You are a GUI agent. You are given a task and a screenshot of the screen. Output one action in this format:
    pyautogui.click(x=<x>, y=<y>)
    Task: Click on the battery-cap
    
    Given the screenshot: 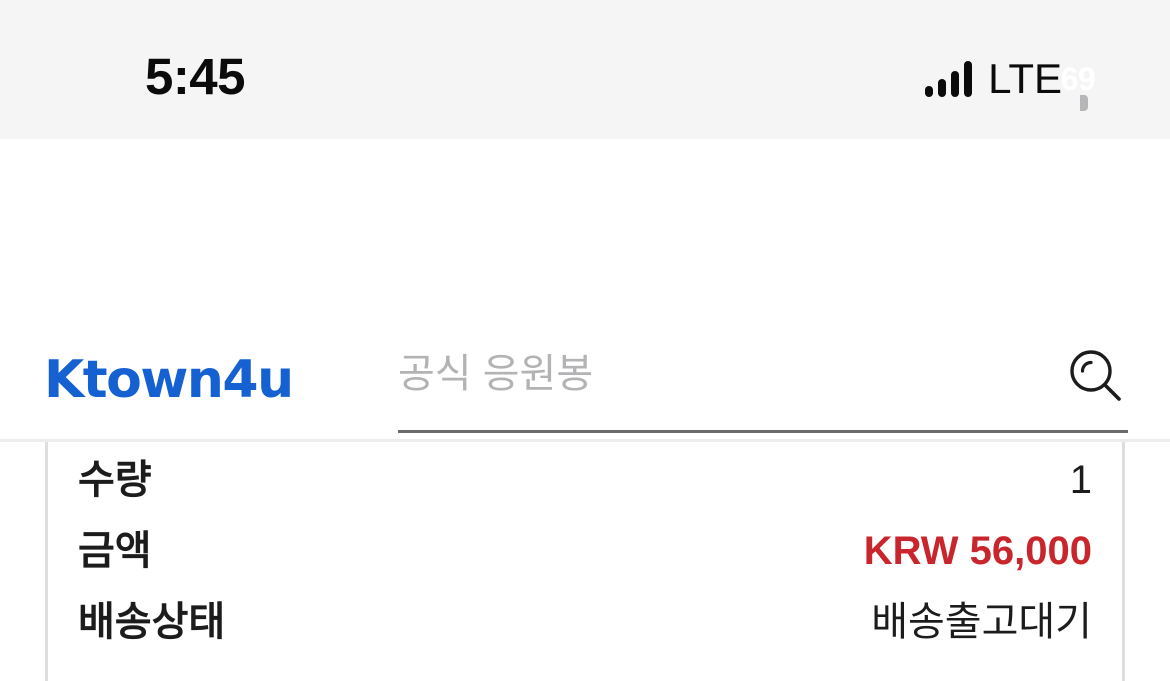 What is the action you would take?
    pyautogui.click(x=1084, y=103)
    